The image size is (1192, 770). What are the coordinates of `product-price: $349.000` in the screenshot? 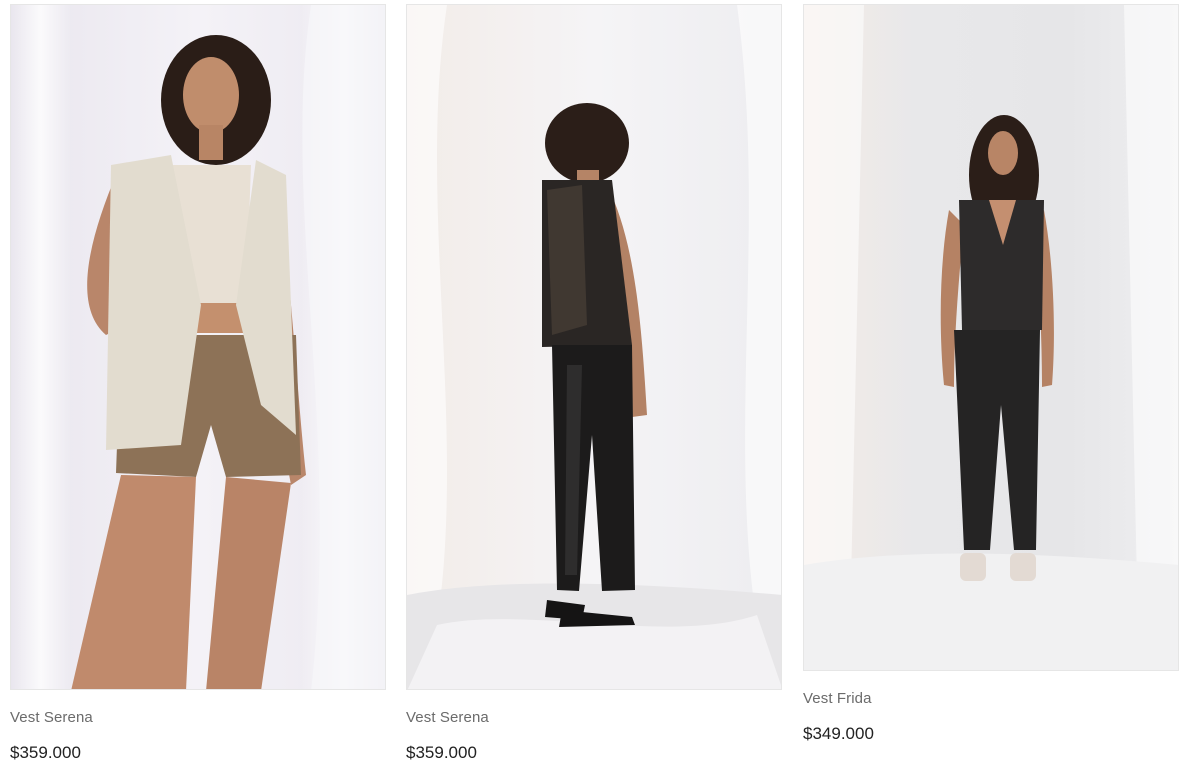 It's located at (838, 733).